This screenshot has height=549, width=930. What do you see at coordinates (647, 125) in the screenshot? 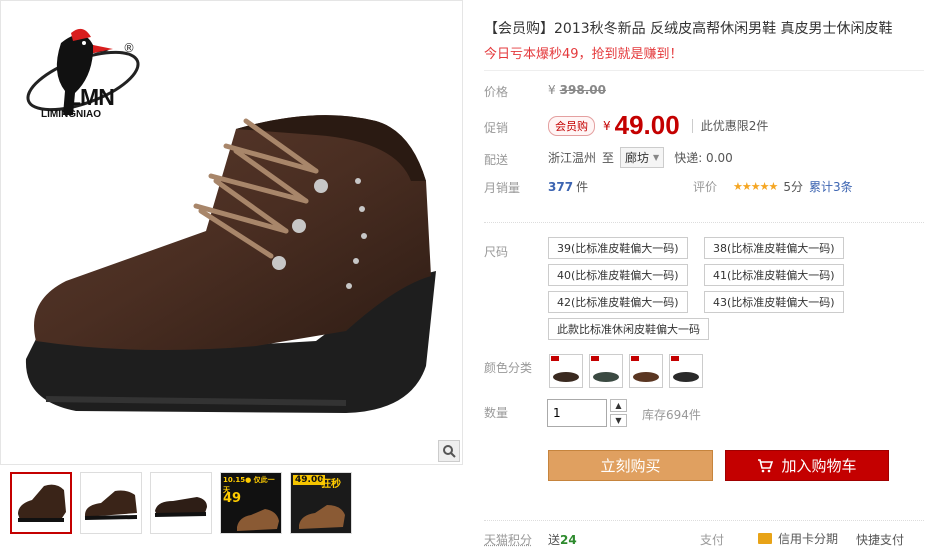
I see `promo-price-value: 49.00` at bounding box center [647, 125].